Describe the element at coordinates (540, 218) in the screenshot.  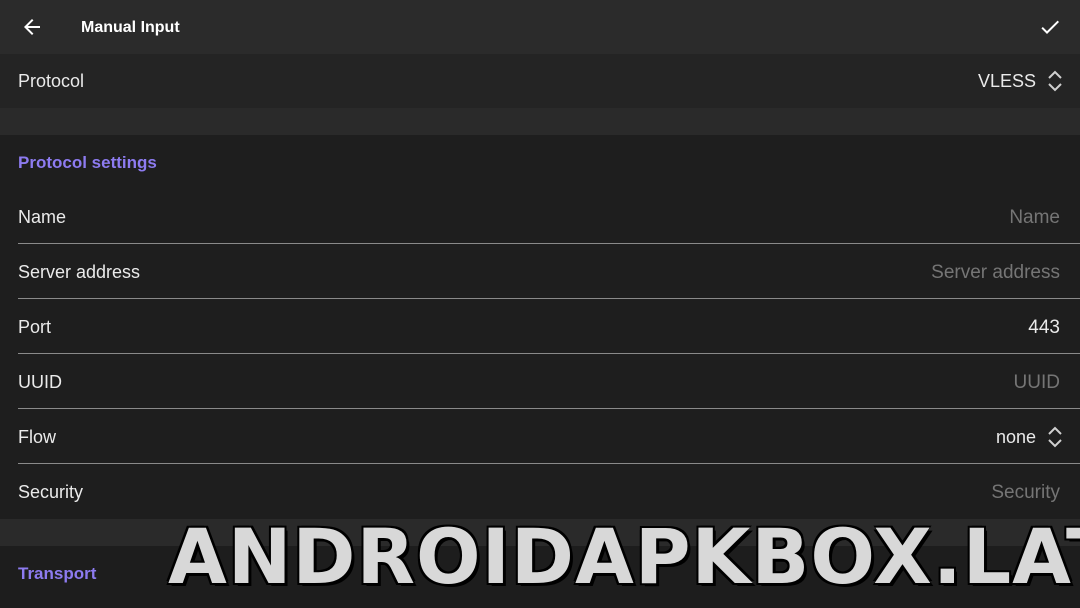
I see `name-row: Name` at that location.